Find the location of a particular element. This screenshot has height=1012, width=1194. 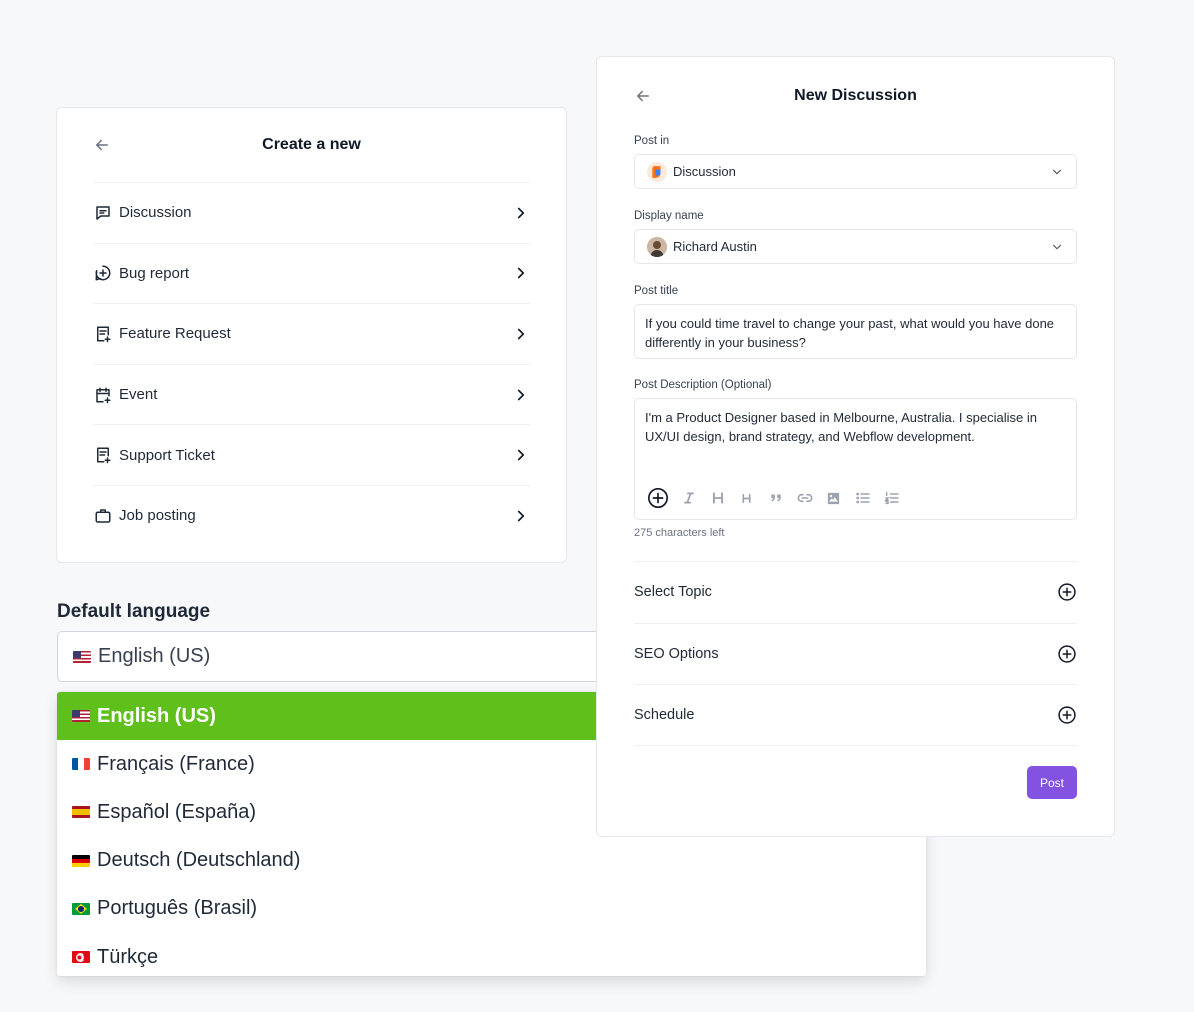

germany-flag-icon is located at coordinates (81, 860).